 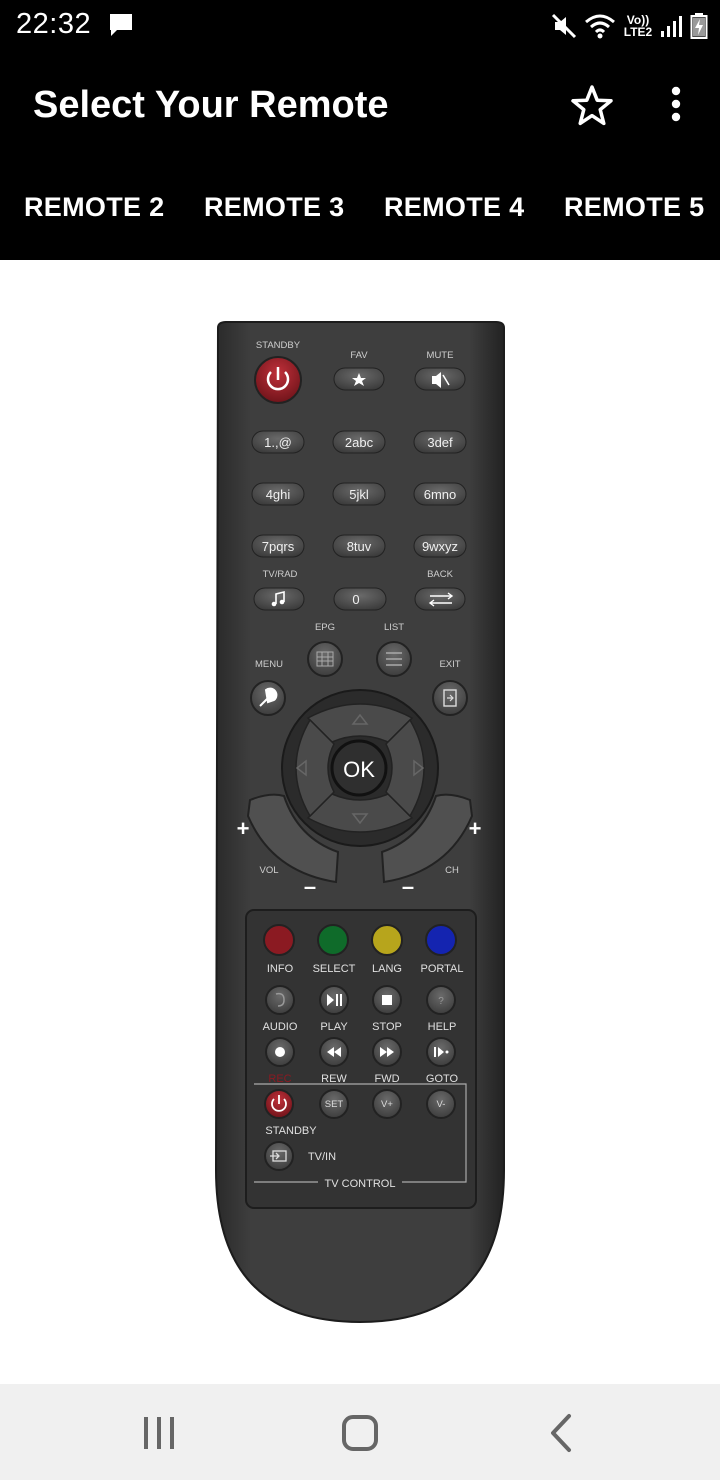 I want to click on tv-control-title: TV CONTROL, so click(x=360, y=1184).